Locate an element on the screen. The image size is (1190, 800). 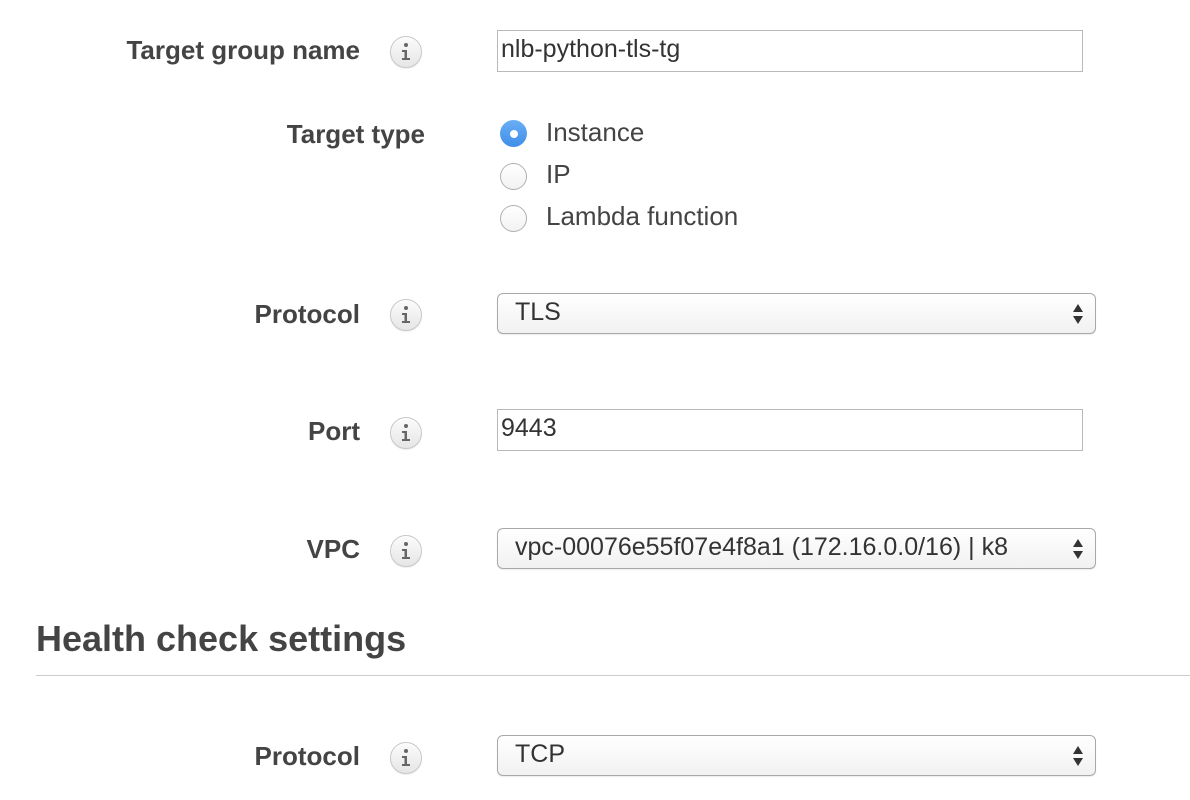
port-input: 9443 is located at coordinates (790, 430).